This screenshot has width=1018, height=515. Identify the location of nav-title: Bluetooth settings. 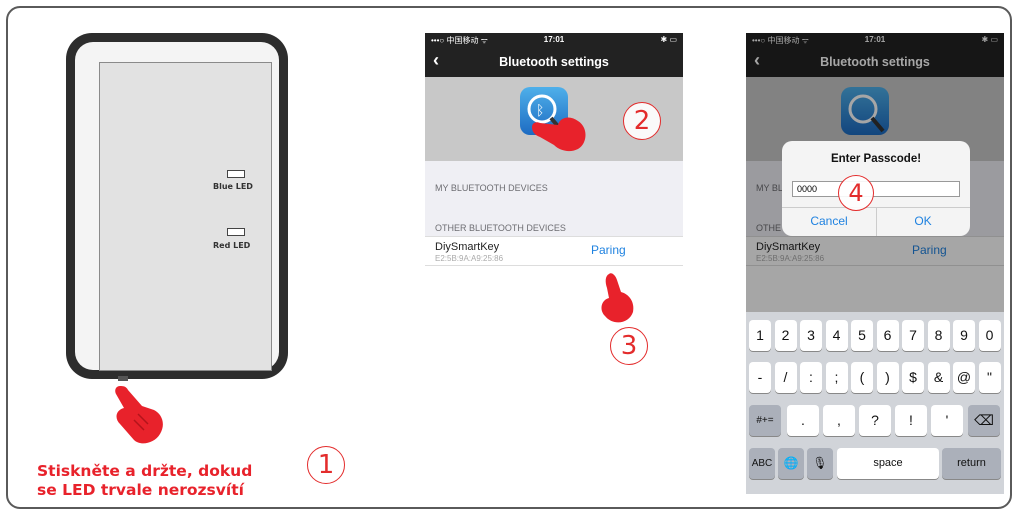
(554, 62).